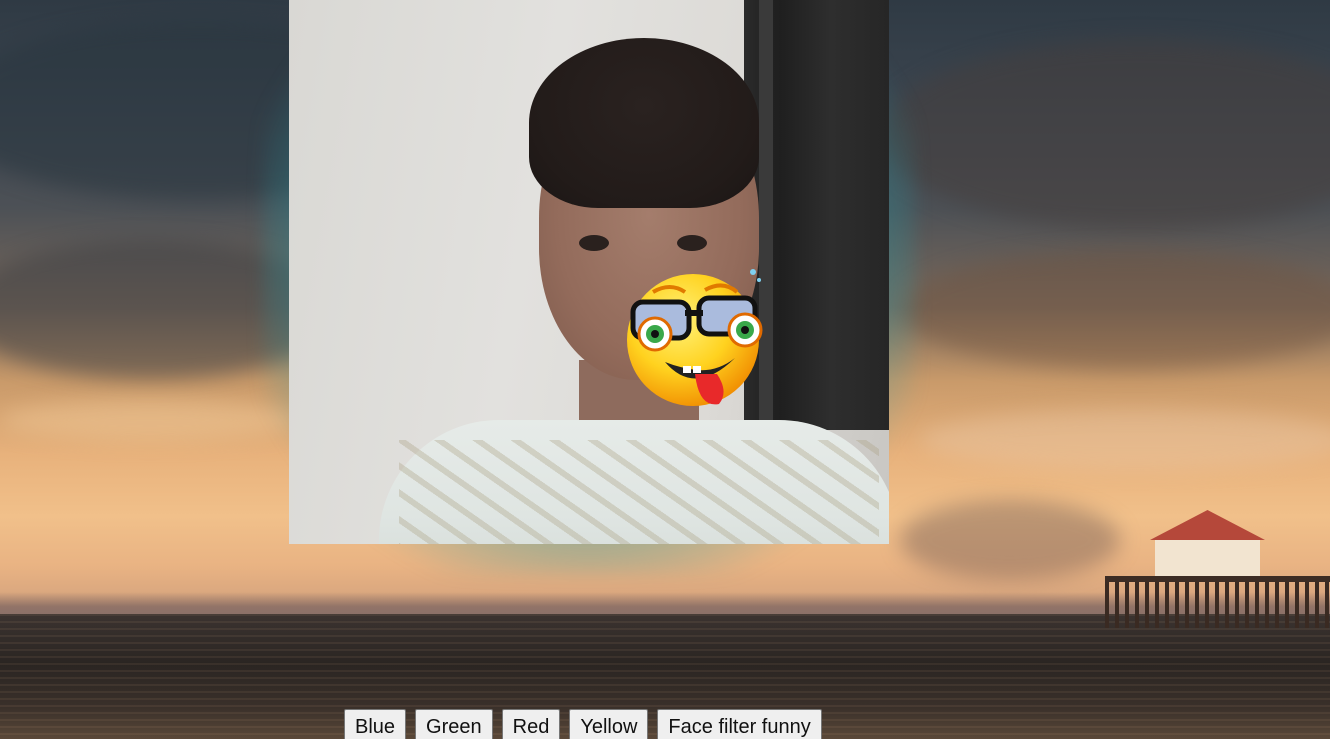  I want to click on green-filter-button: Green, so click(454, 724).